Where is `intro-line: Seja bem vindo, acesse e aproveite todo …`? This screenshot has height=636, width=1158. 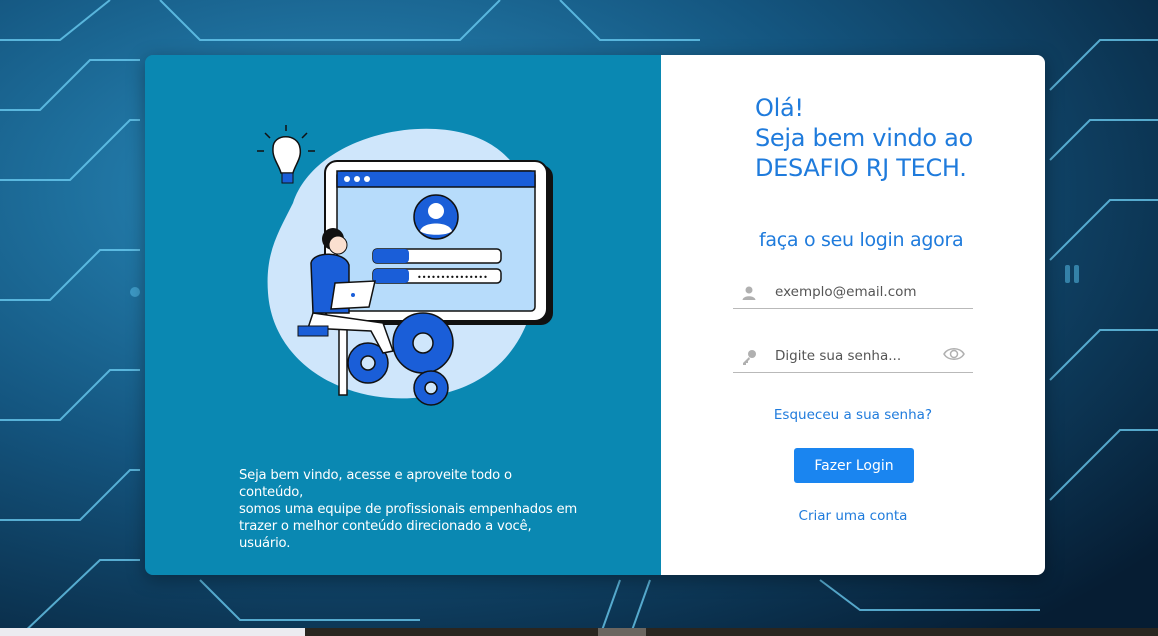 intro-line: Seja bem vindo, acesse e aproveite todo … is located at coordinates (375, 484).